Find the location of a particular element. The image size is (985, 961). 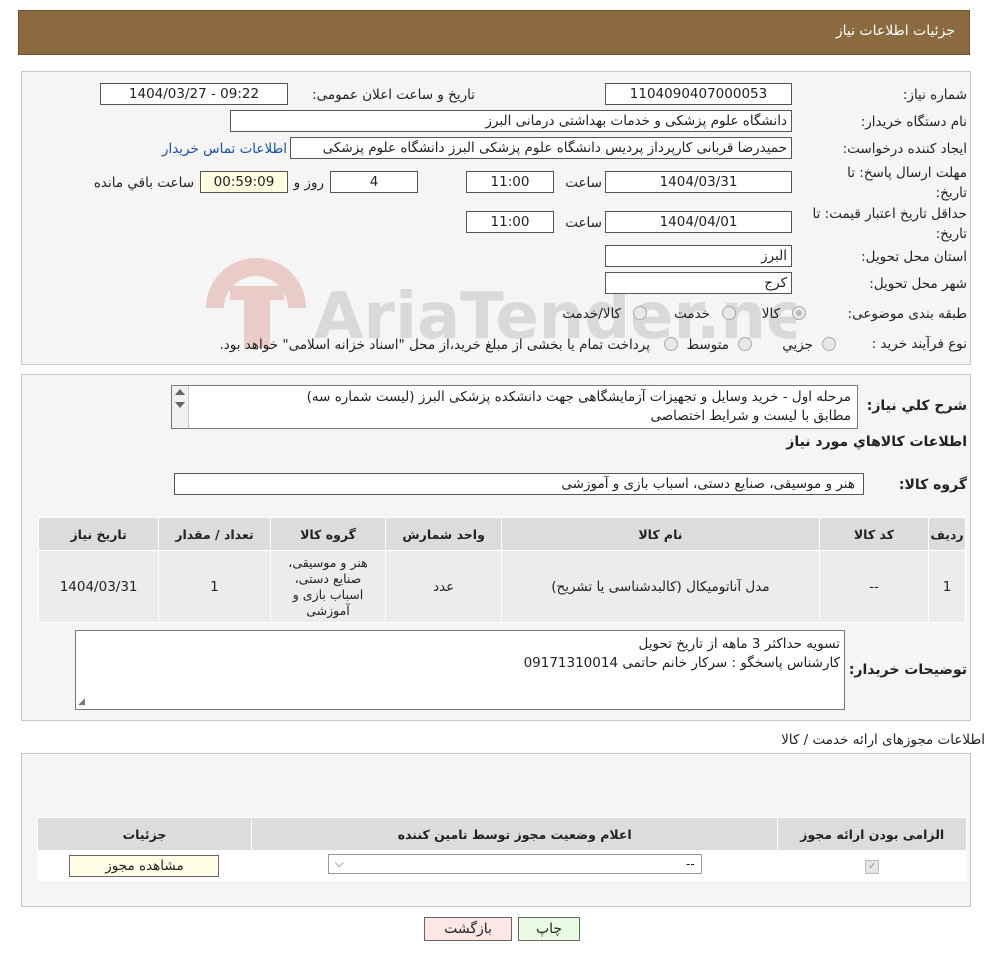

category-radio-service is located at coordinates (729, 313).